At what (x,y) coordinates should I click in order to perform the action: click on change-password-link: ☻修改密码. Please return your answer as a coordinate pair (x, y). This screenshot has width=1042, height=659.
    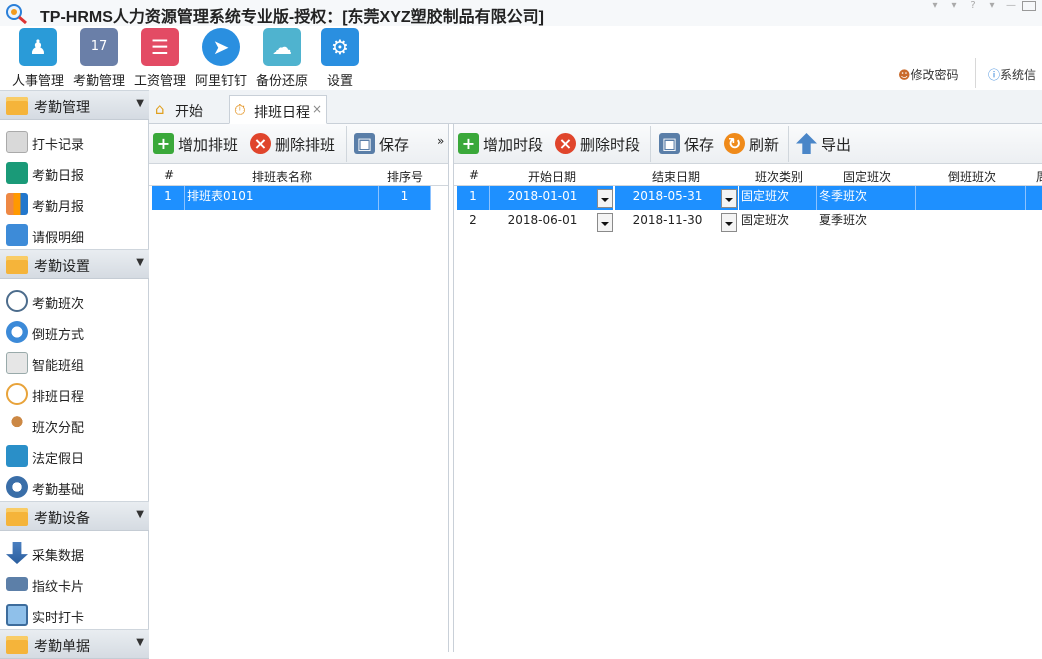
    Looking at the image, I should click on (928, 74).